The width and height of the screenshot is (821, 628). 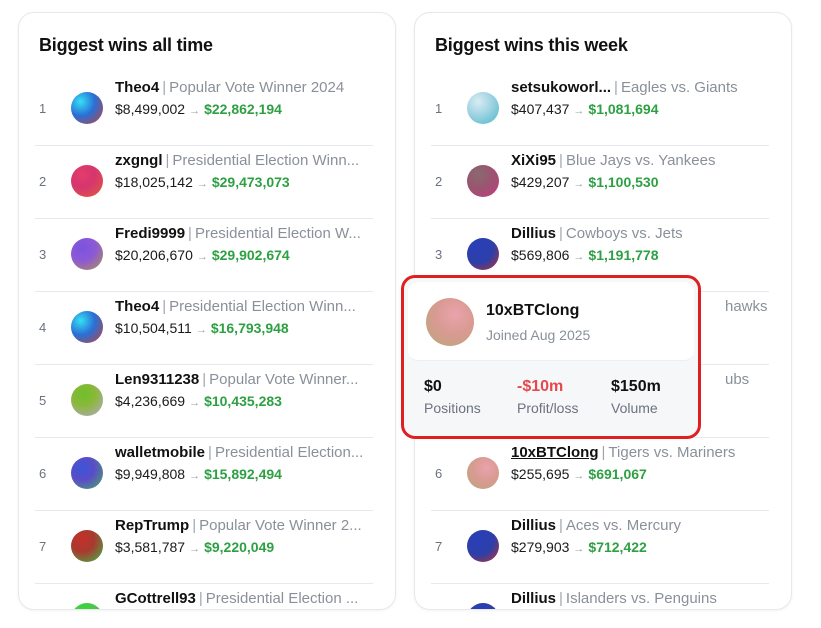 What do you see at coordinates (641, 160) in the screenshot?
I see `market-name: Blue Jays vs. Yankees` at bounding box center [641, 160].